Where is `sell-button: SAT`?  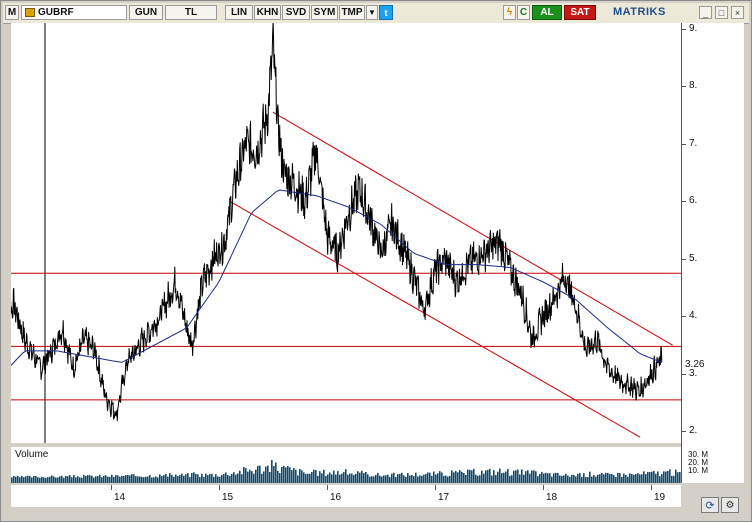
sell-button: SAT is located at coordinates (580, 12).